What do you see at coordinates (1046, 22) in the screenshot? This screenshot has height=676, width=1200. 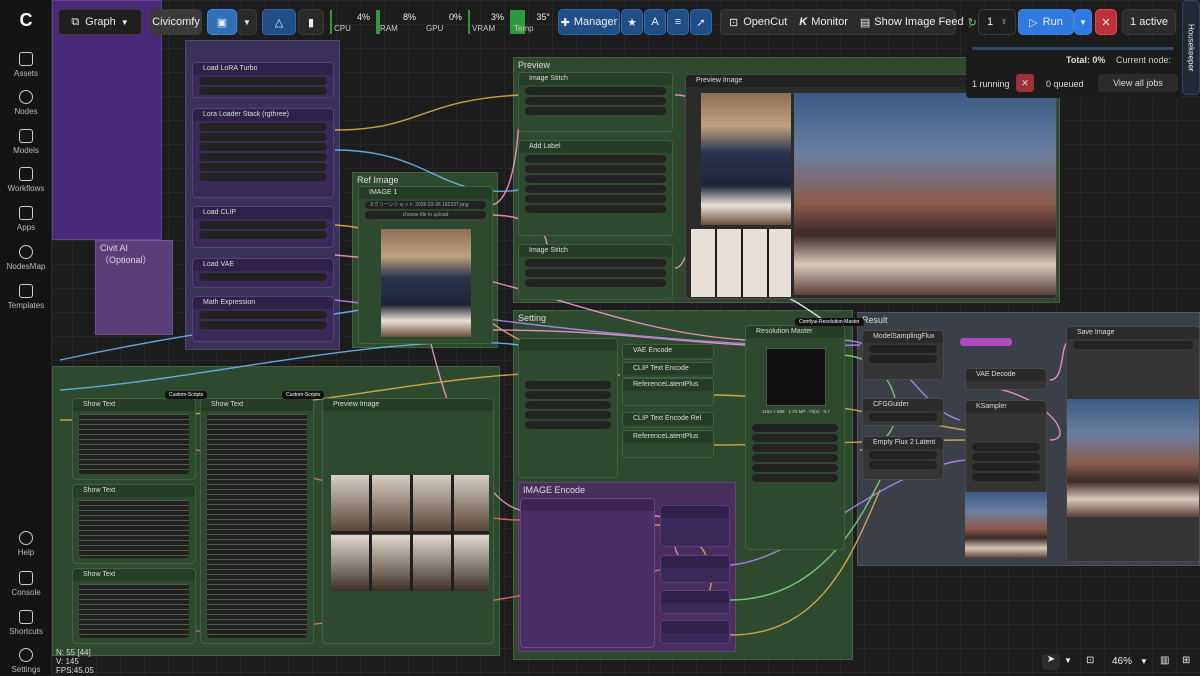 I see `run-button: ▷ Run` at bounding box center [1046, 22].